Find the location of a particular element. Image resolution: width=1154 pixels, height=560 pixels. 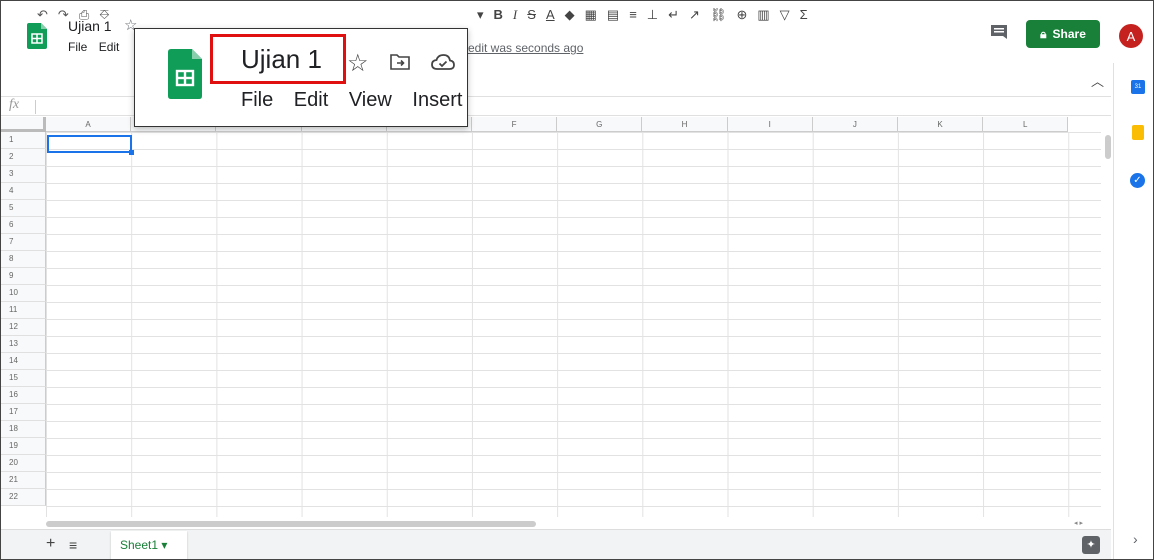

zoom-menu-file: File is located at coordinates (257, 100).